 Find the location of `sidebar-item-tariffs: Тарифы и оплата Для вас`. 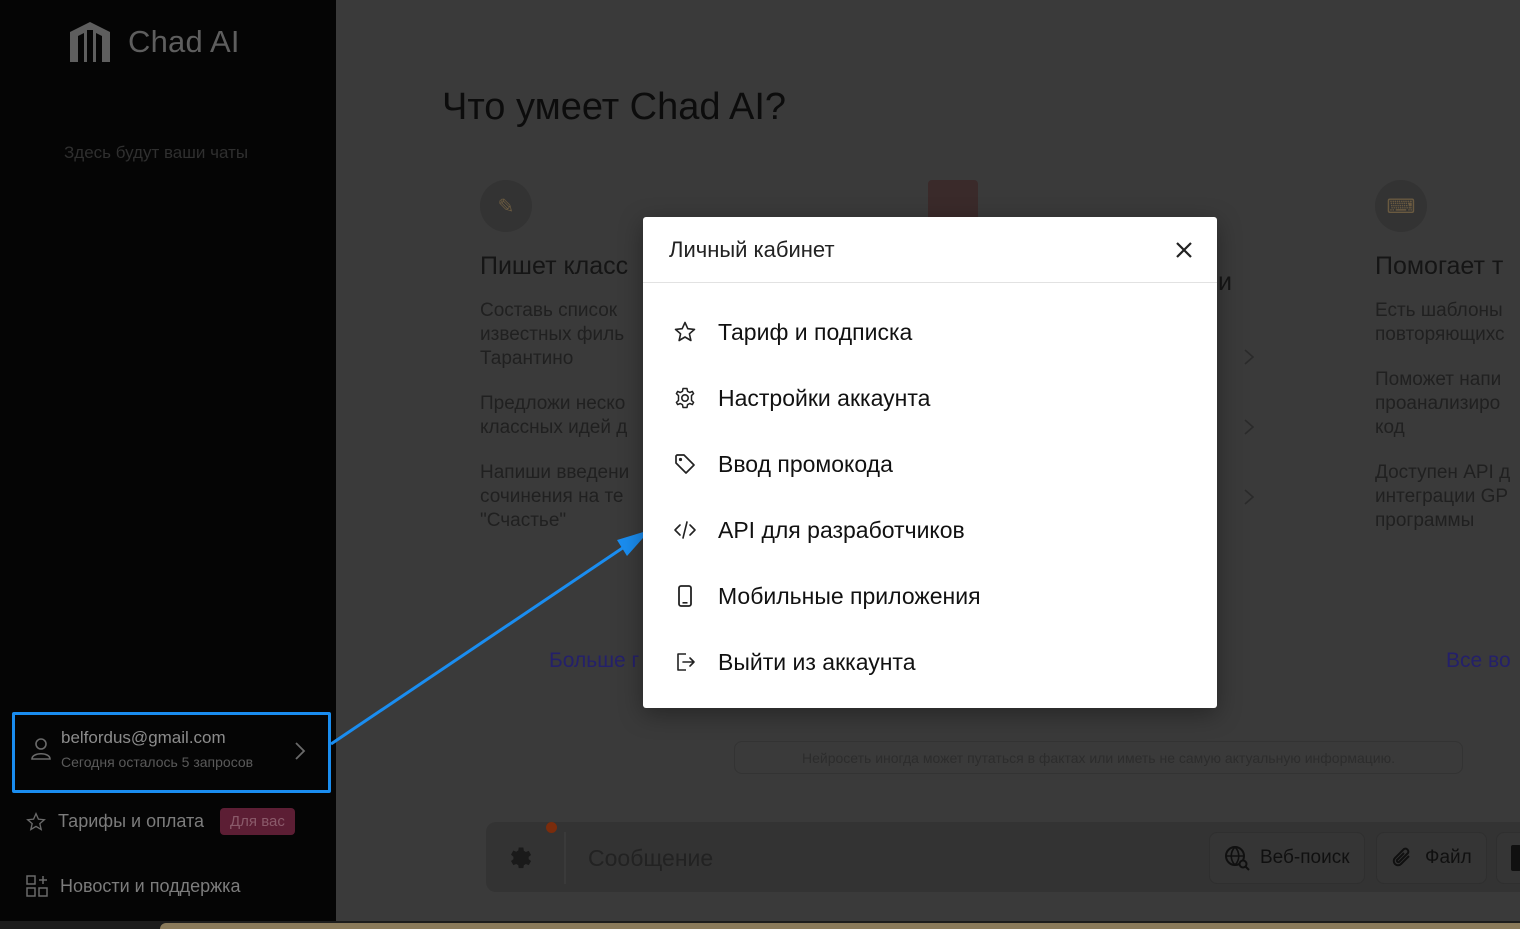

sidebar-item-tariffs: Тарифы и оплата Для вас is located at coordinates (160, 821).